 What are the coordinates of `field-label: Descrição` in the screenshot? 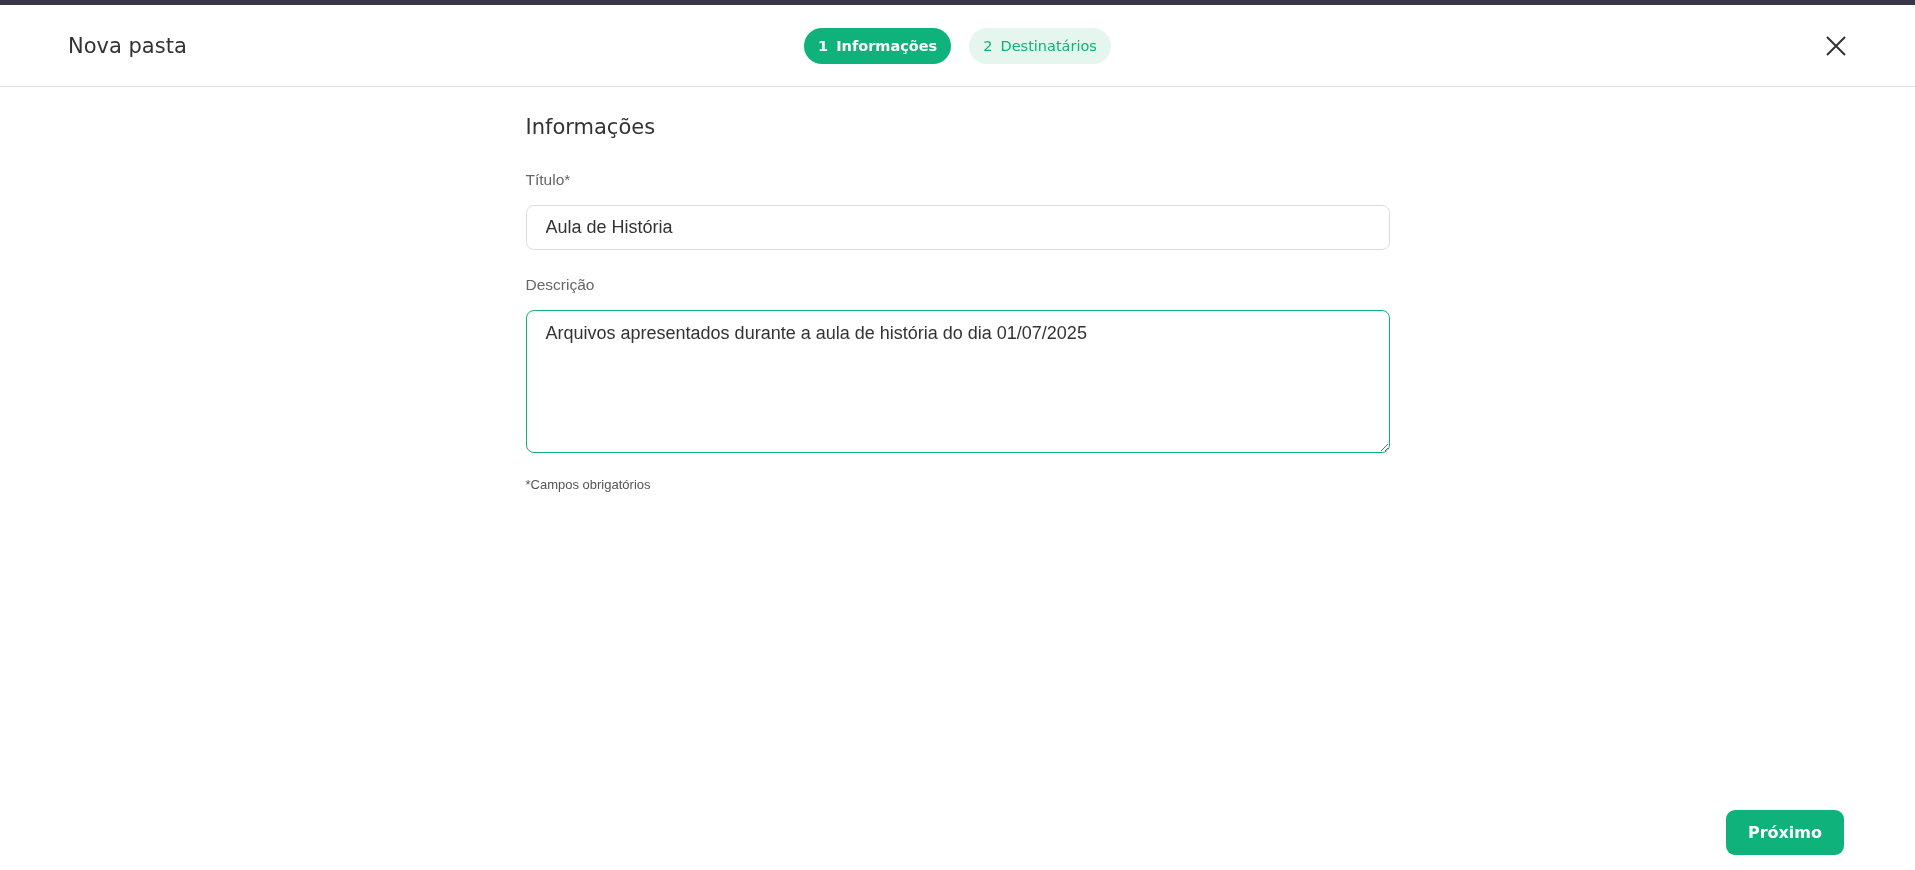 It's located at (560, 285).